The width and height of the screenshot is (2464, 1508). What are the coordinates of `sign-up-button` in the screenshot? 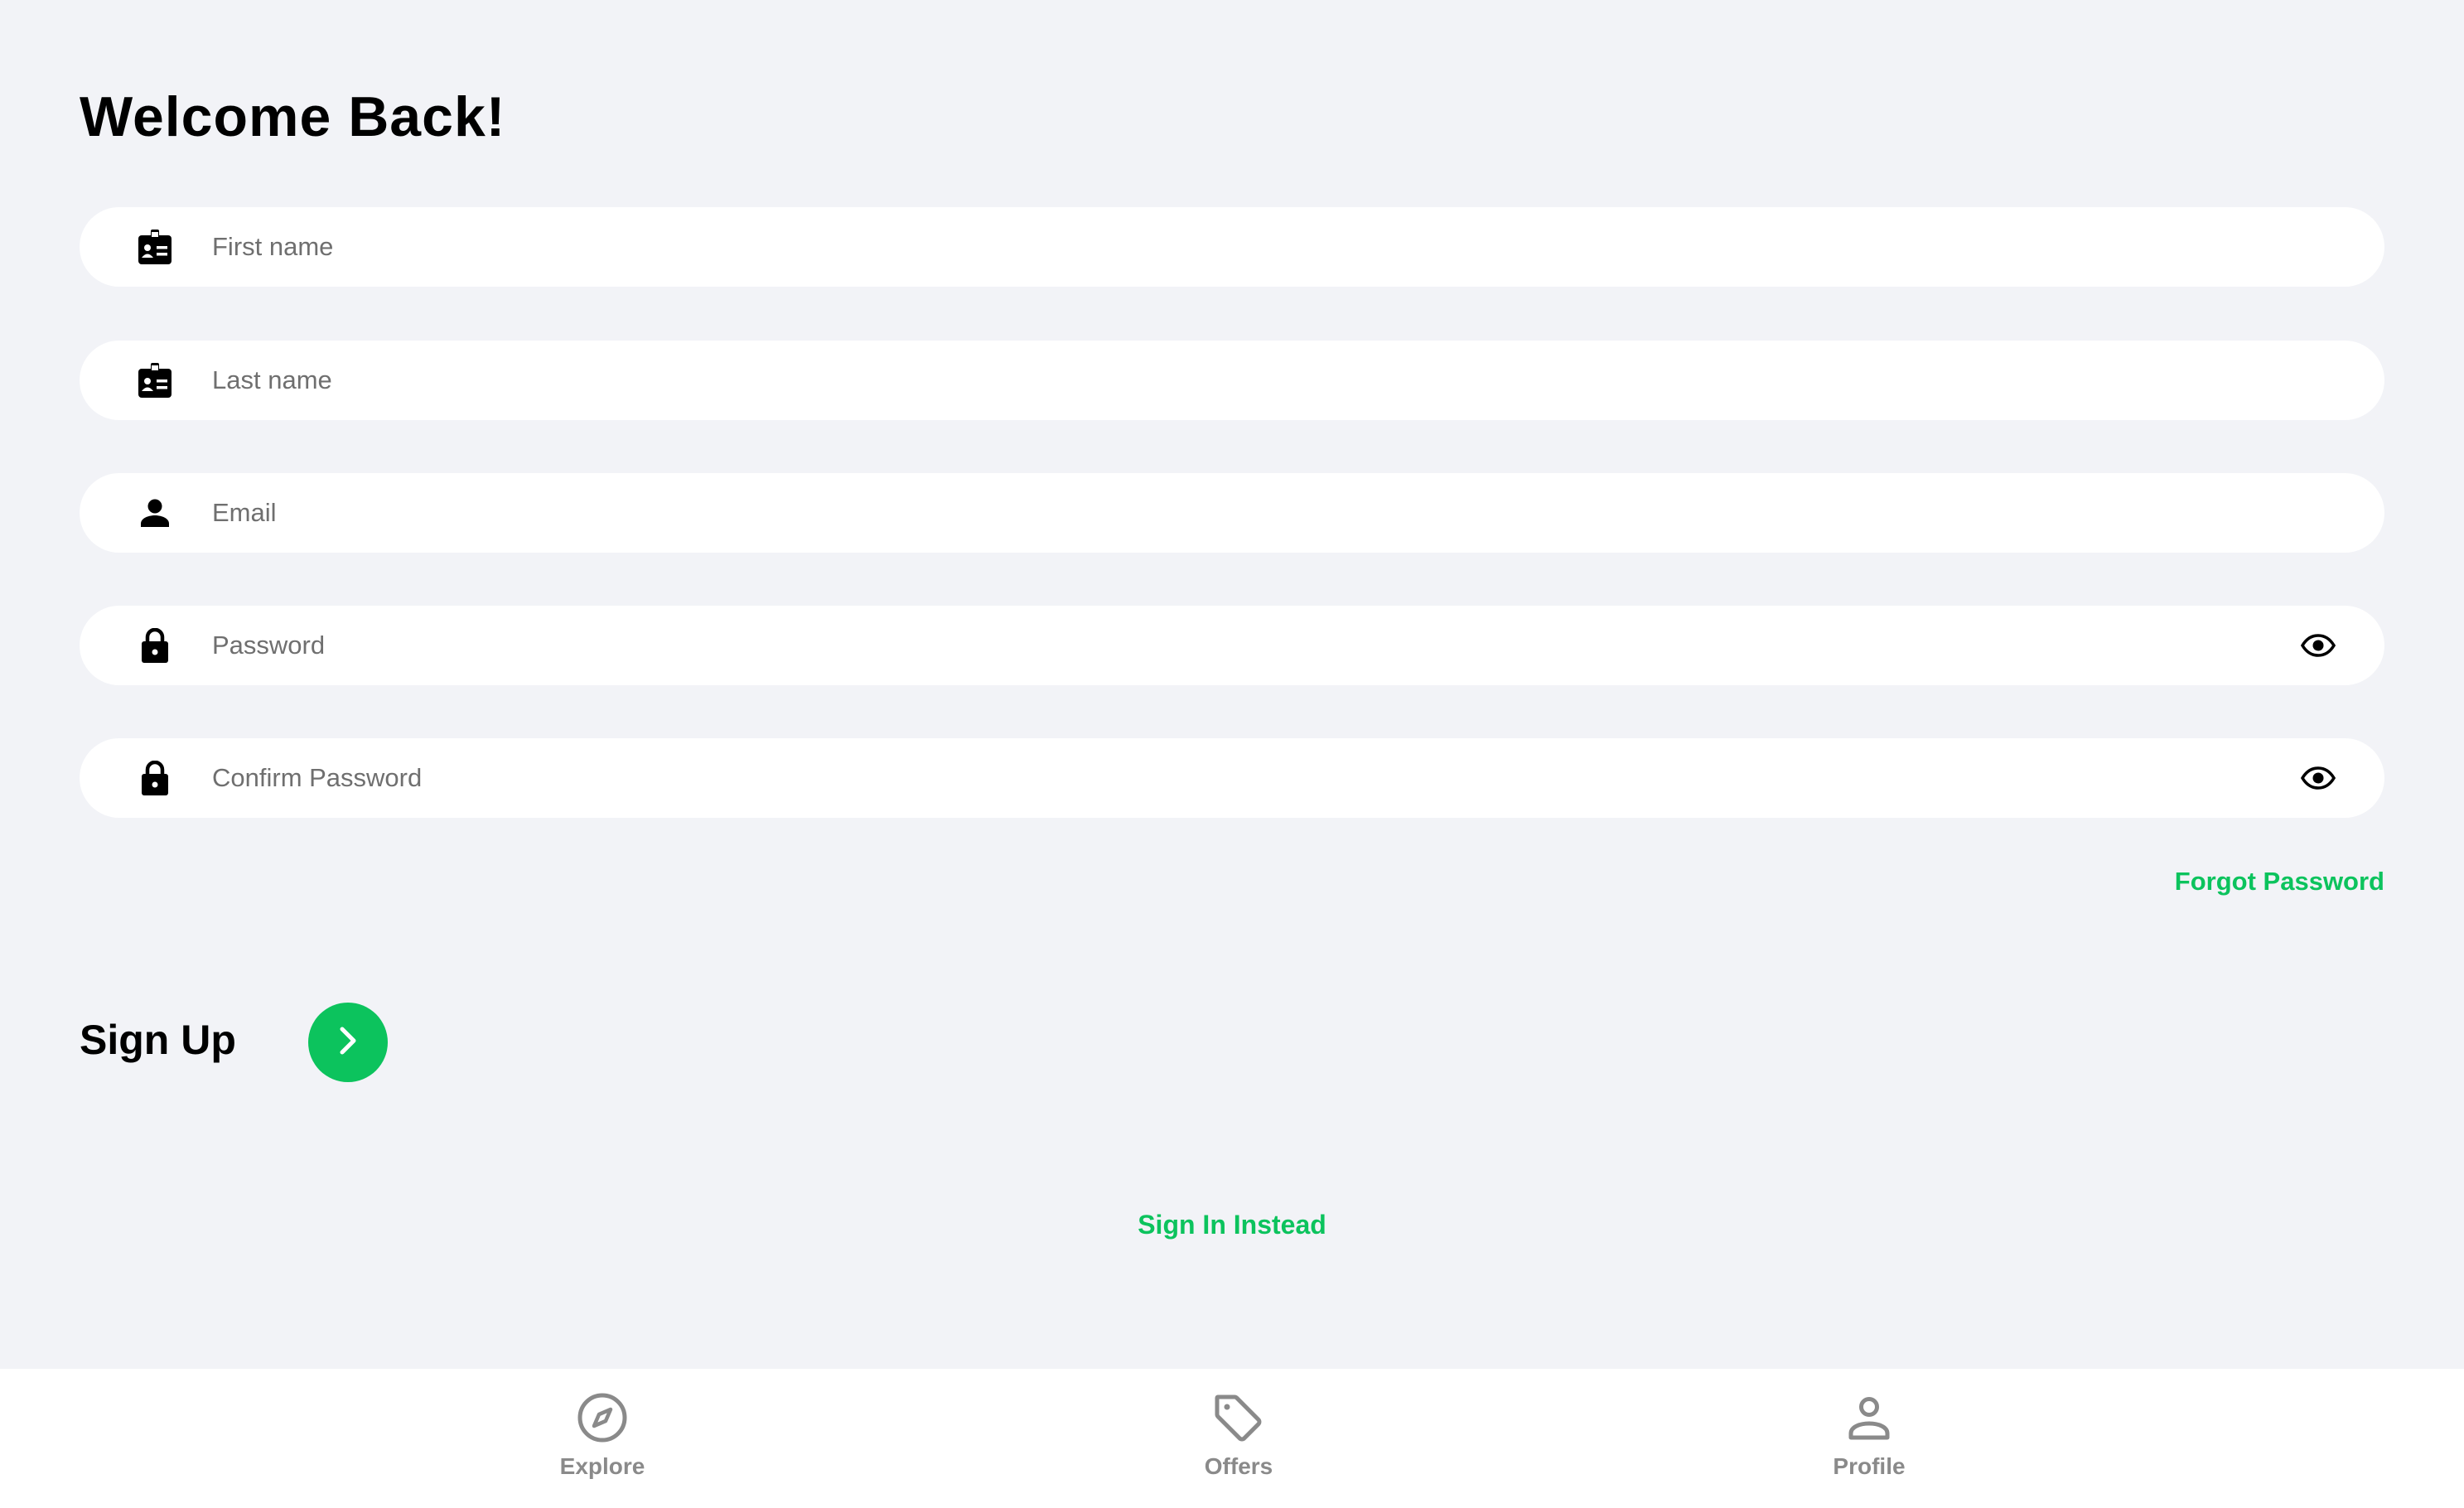 It's located at (348, 1042).